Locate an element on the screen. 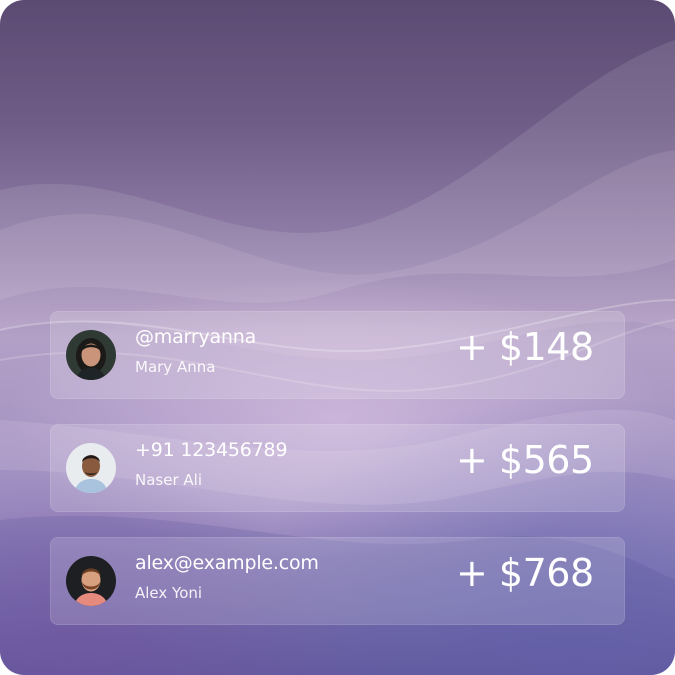  transaction-card: +91 123456789 Naser Ali + $565 is located at coordinates (337, 468).